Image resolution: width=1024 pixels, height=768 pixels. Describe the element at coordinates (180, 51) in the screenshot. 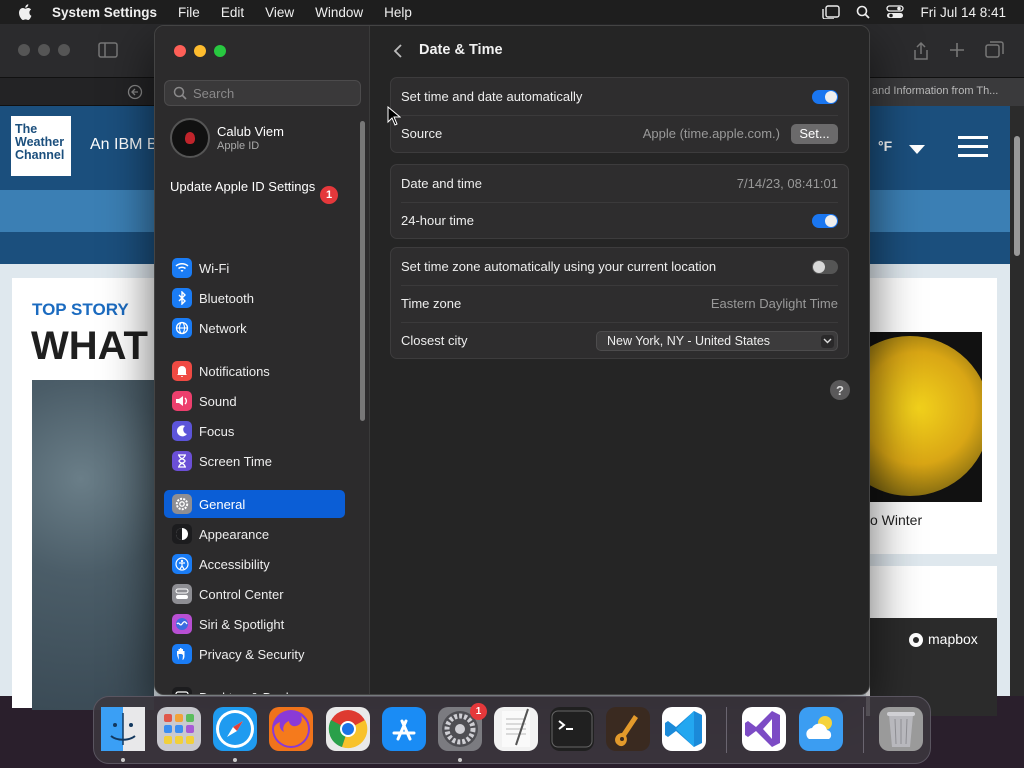

I see `close-window-button` at that location.